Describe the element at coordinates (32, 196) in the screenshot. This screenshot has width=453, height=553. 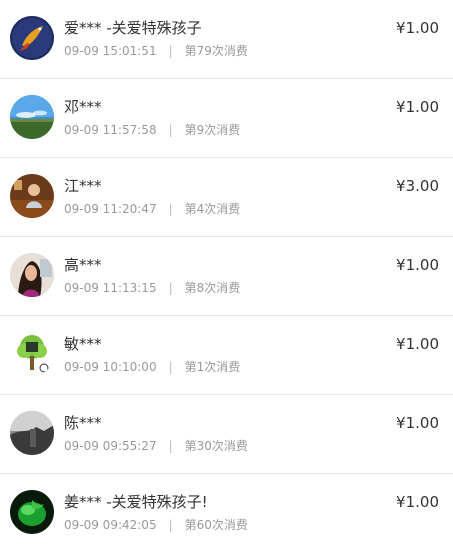
I see `person-photo-avatar` at that location.